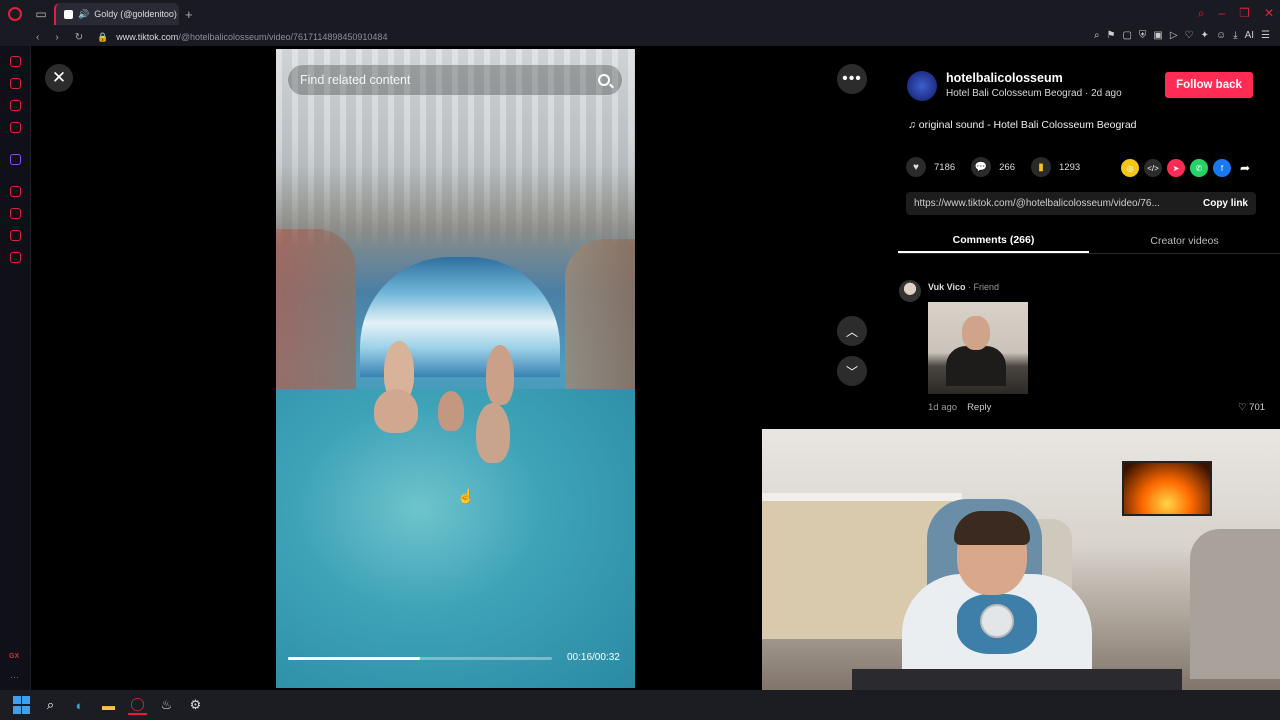 This screenshot has height=720, width=1280. Describe the element at coordinates (1205, 35) in the screenshot. I see `extensions-icon: ✦` at that location.